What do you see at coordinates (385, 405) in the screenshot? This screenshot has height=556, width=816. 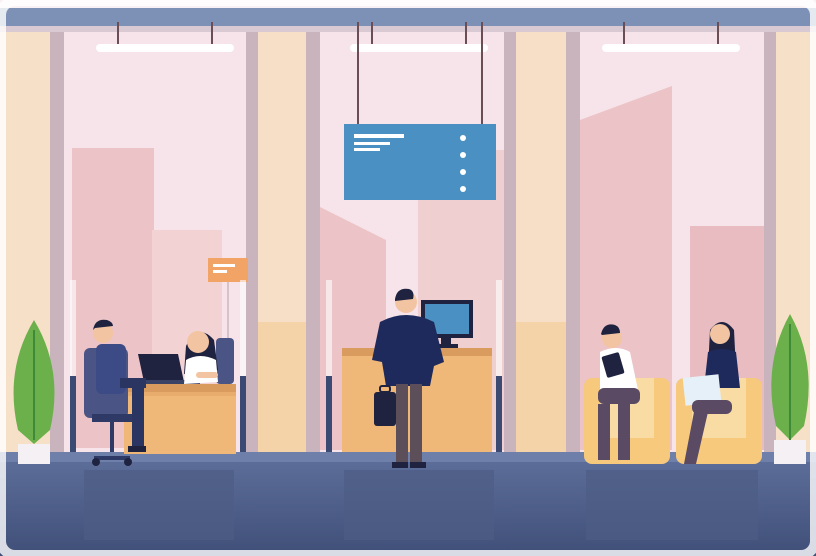 I see `briefcase-icon` at bounding box center [385, 405].